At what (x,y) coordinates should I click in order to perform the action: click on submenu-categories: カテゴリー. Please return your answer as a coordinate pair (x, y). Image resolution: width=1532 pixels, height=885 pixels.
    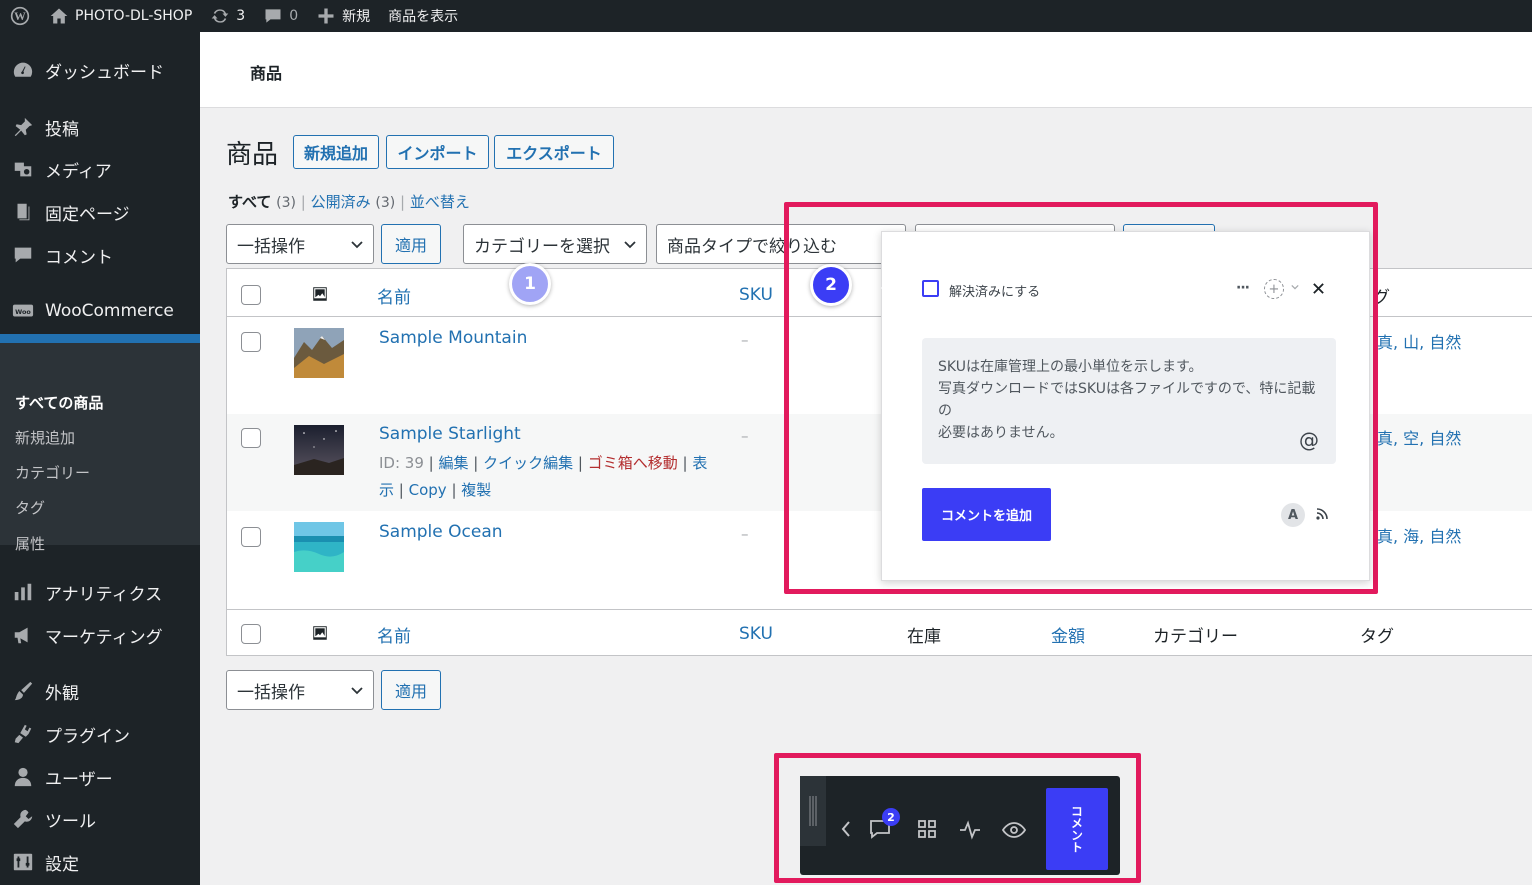
    Looking at the image, I should click on (52, 472).